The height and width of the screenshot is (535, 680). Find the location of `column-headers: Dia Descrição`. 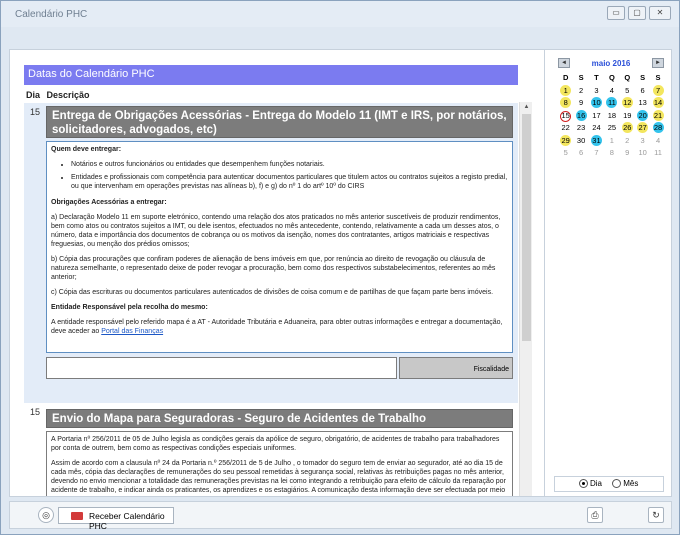

column-headers: Dia Descrição is located at coordinates (60, 95).